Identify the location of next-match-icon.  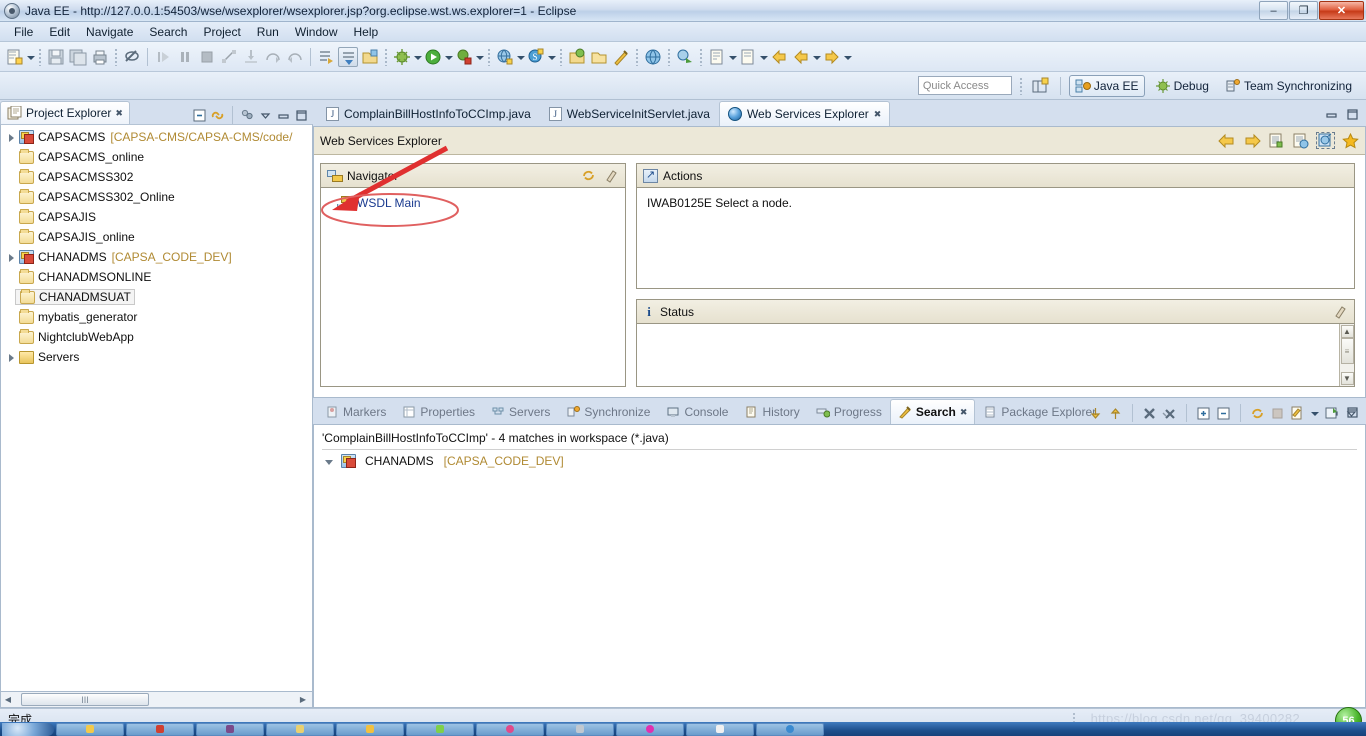
(1095, 413).